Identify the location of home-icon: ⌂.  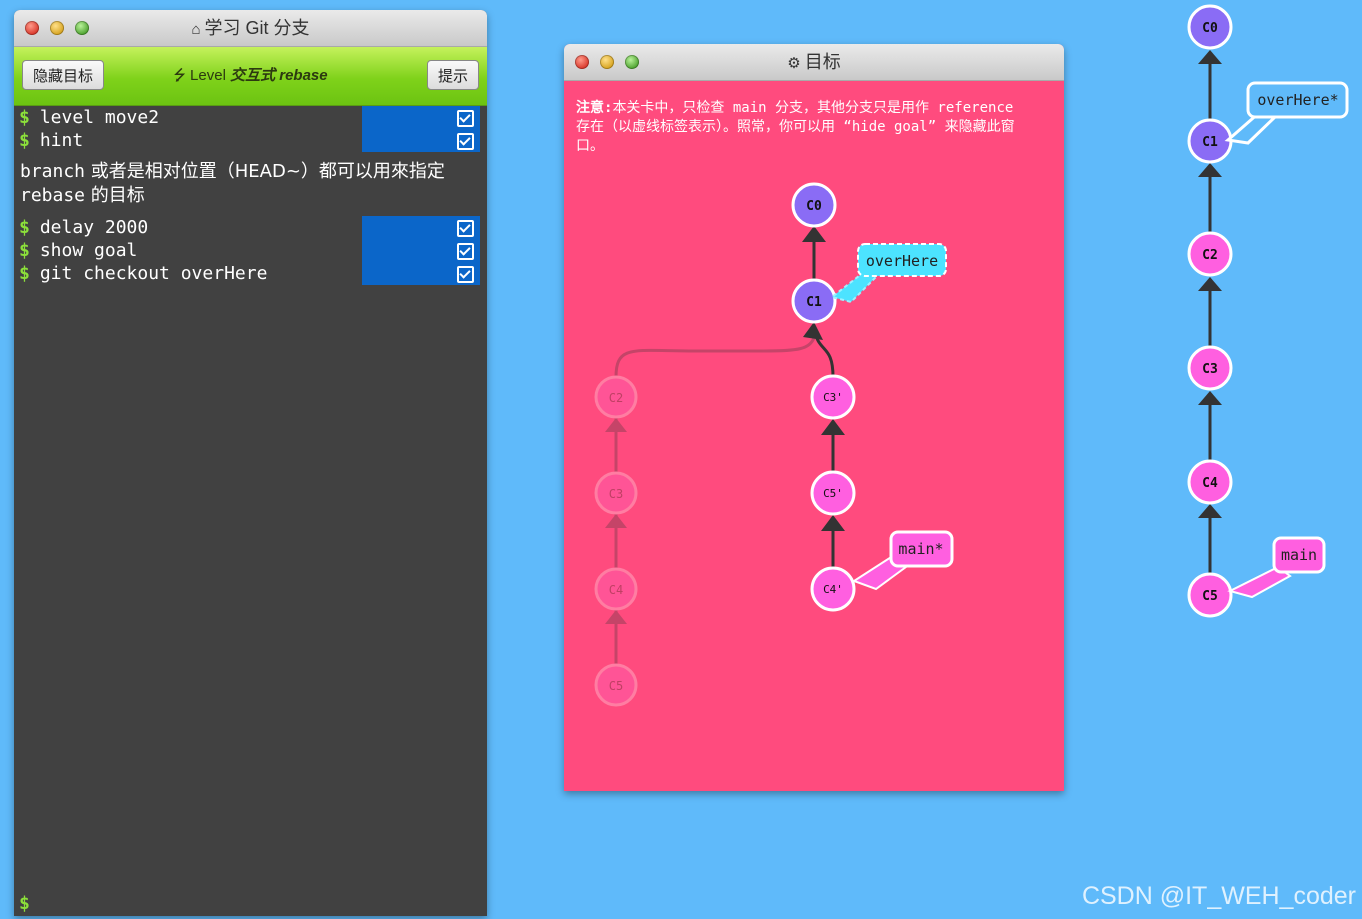
(196, 29).